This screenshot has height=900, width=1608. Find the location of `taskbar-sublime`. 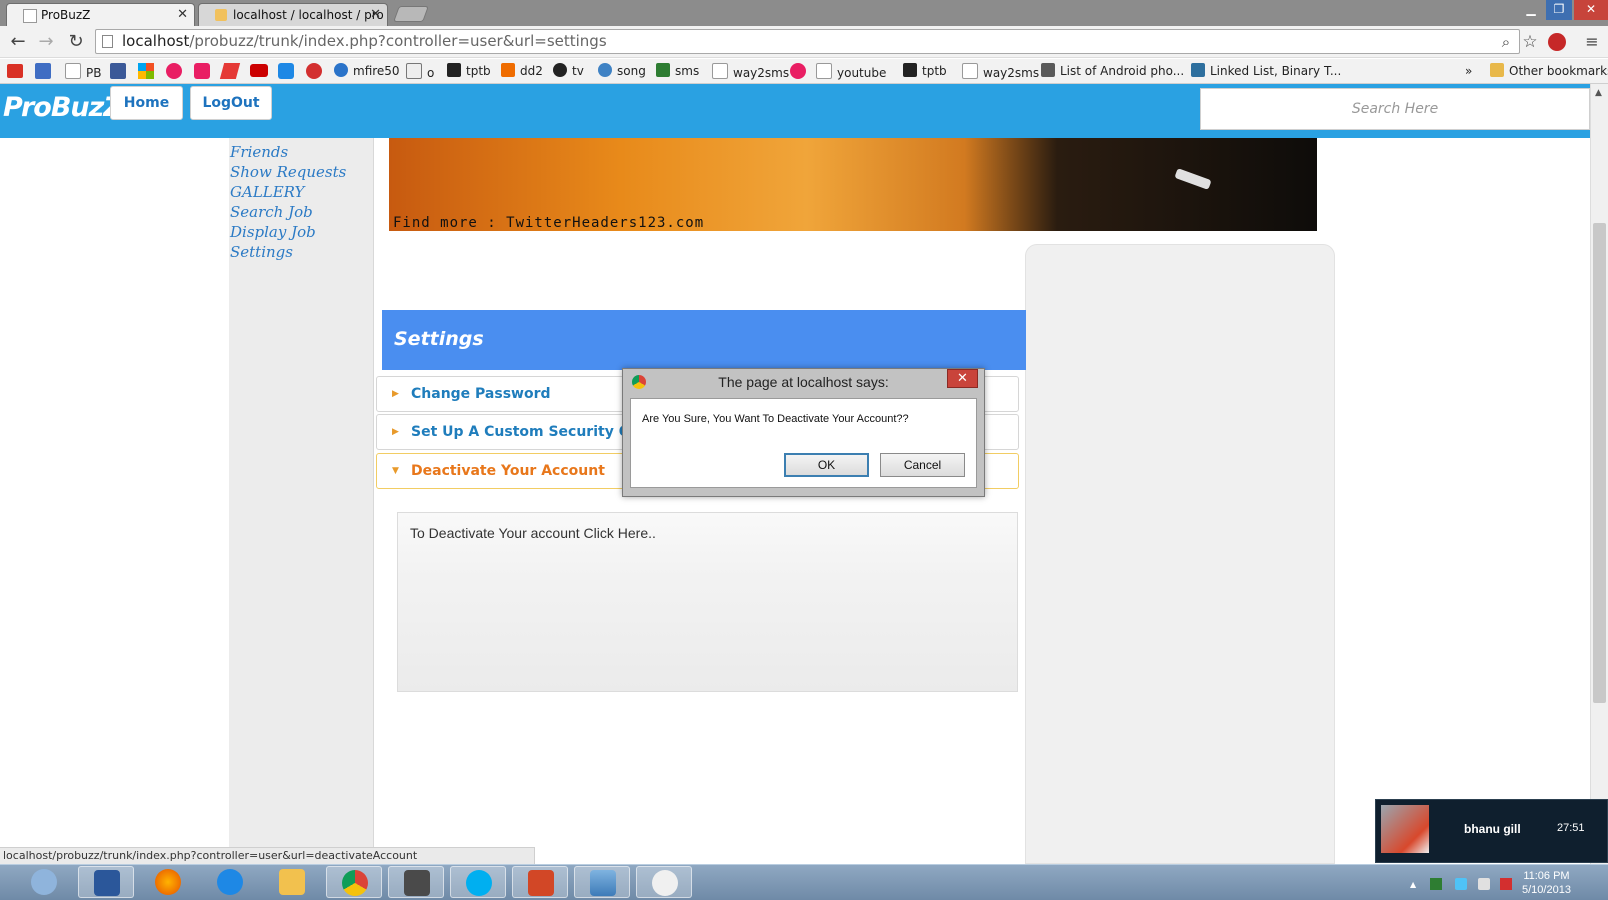

taskbar-sublime is located at coordinates (416, 882).